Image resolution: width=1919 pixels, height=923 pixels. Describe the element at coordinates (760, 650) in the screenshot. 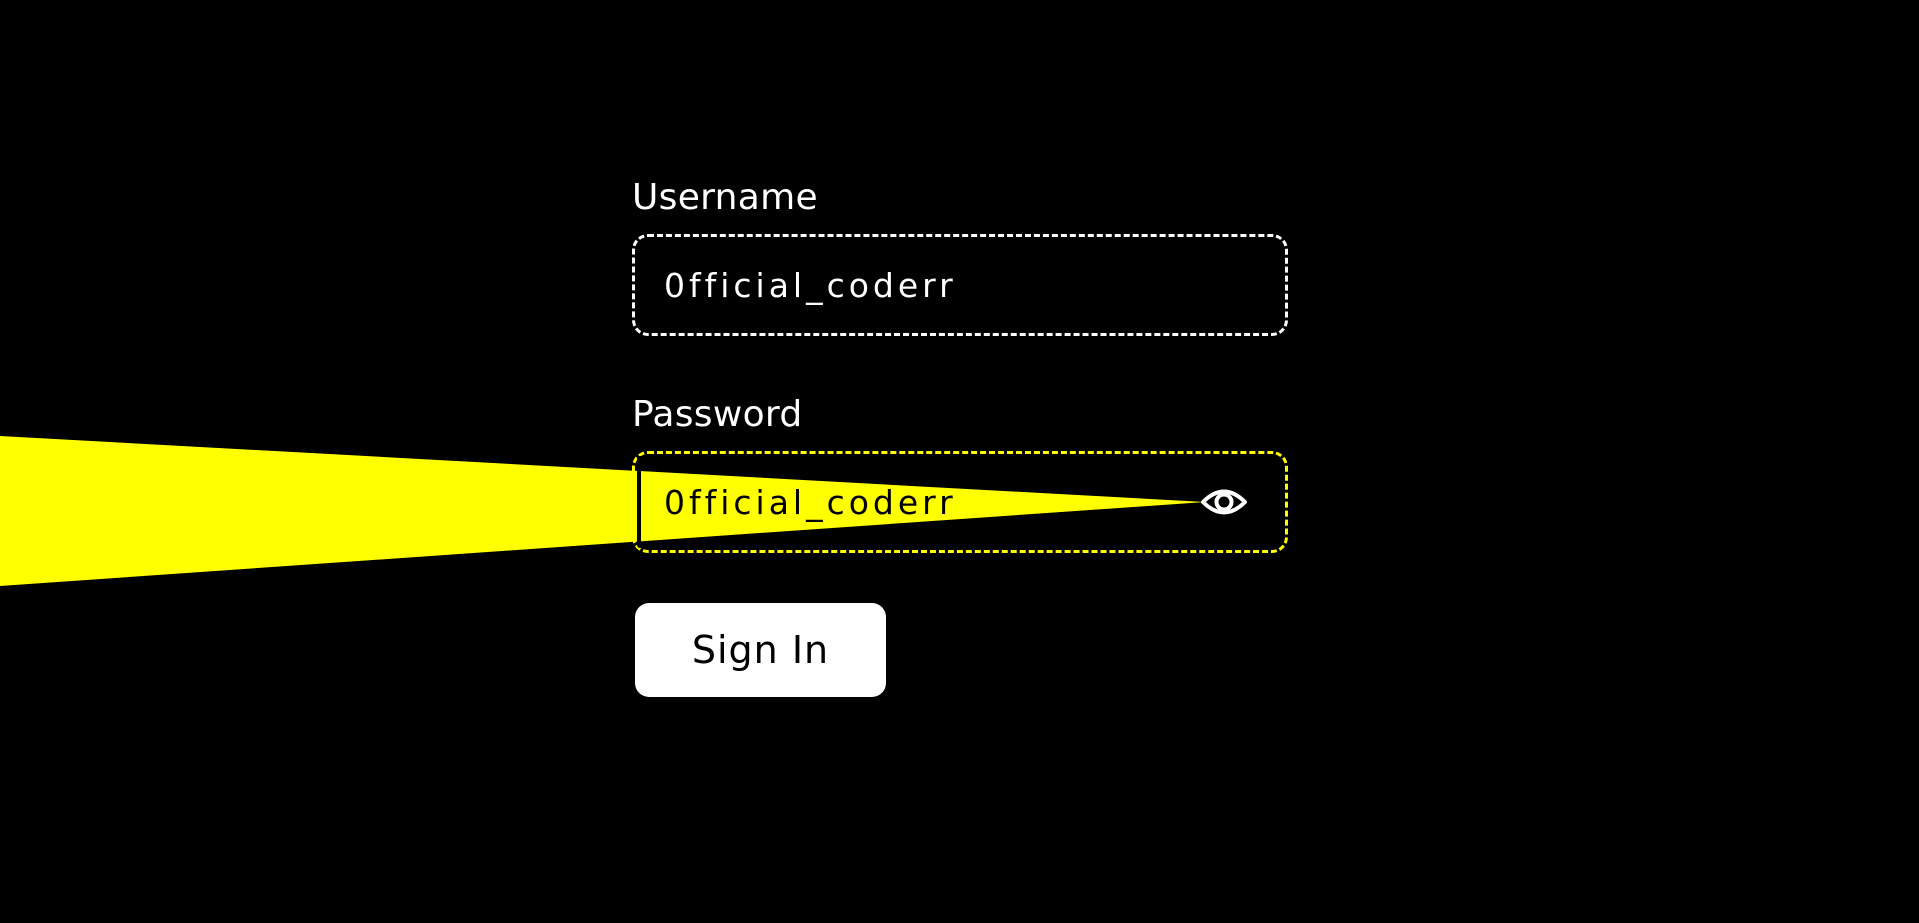

I see `sign-in-button: Sign In` at that location.